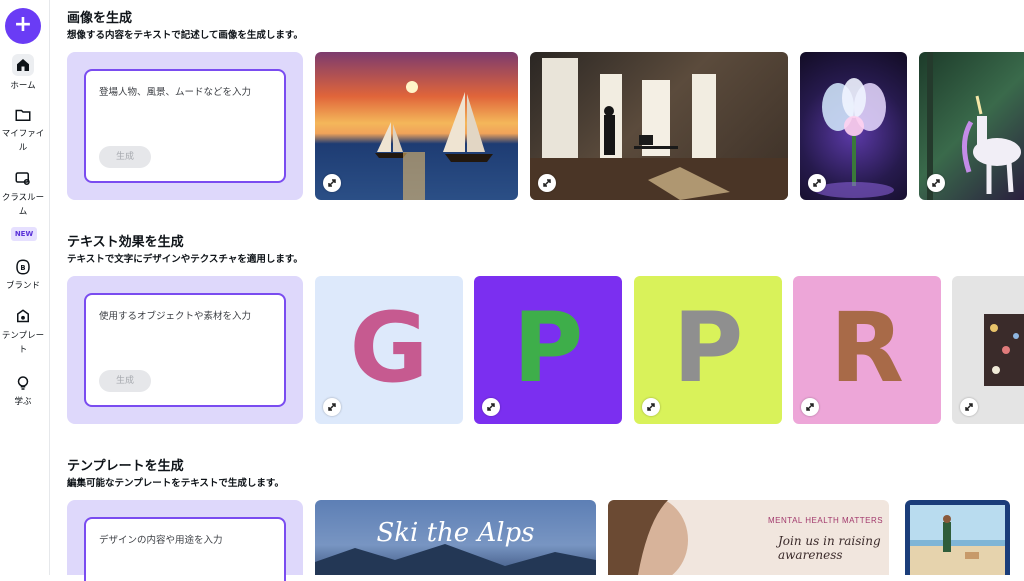 The image size is (1024, 581). I want to click on image-card-sunset-sailboats, so click(416, 126).